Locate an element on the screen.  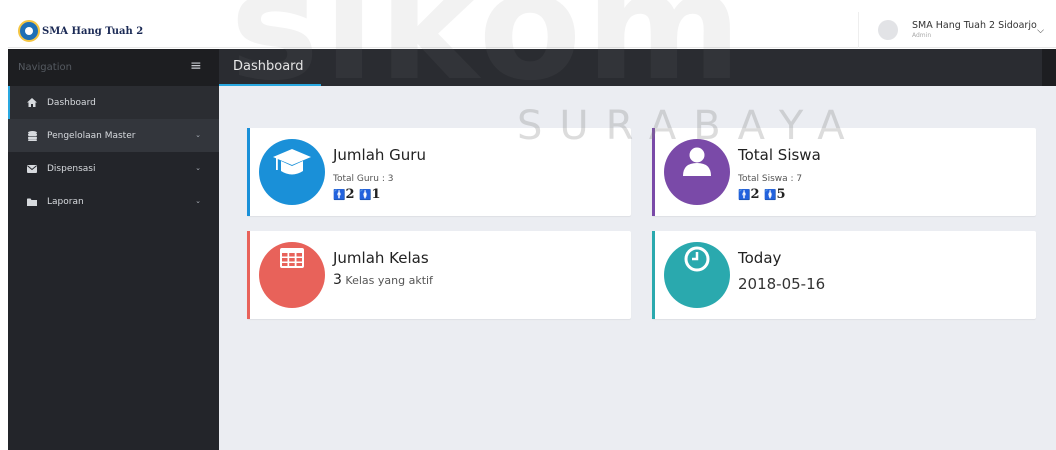
kelas-count-row: 3 Kelas yang aktif is located at coordinates (383, 280).